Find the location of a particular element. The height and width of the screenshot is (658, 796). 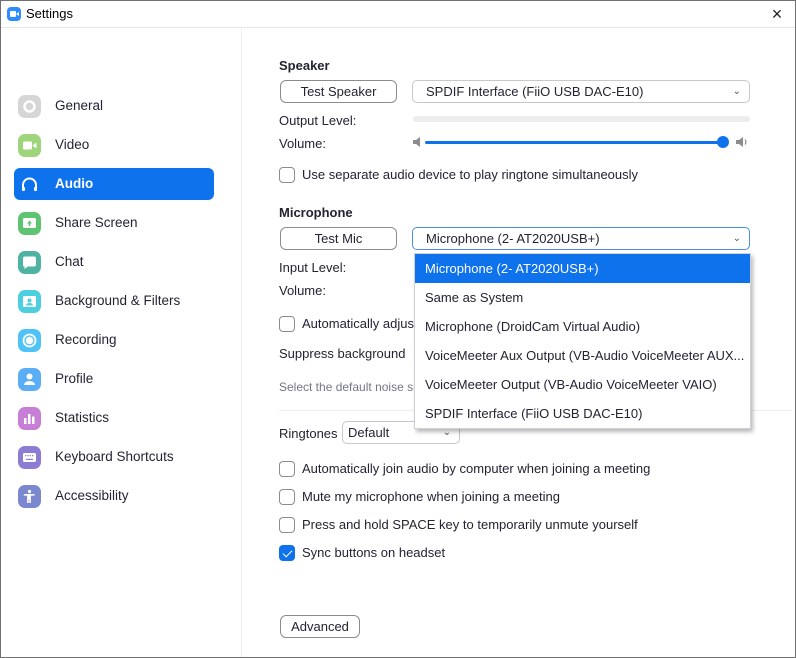

sidebar-item-label: Profile is located at coordinates (74, 378).